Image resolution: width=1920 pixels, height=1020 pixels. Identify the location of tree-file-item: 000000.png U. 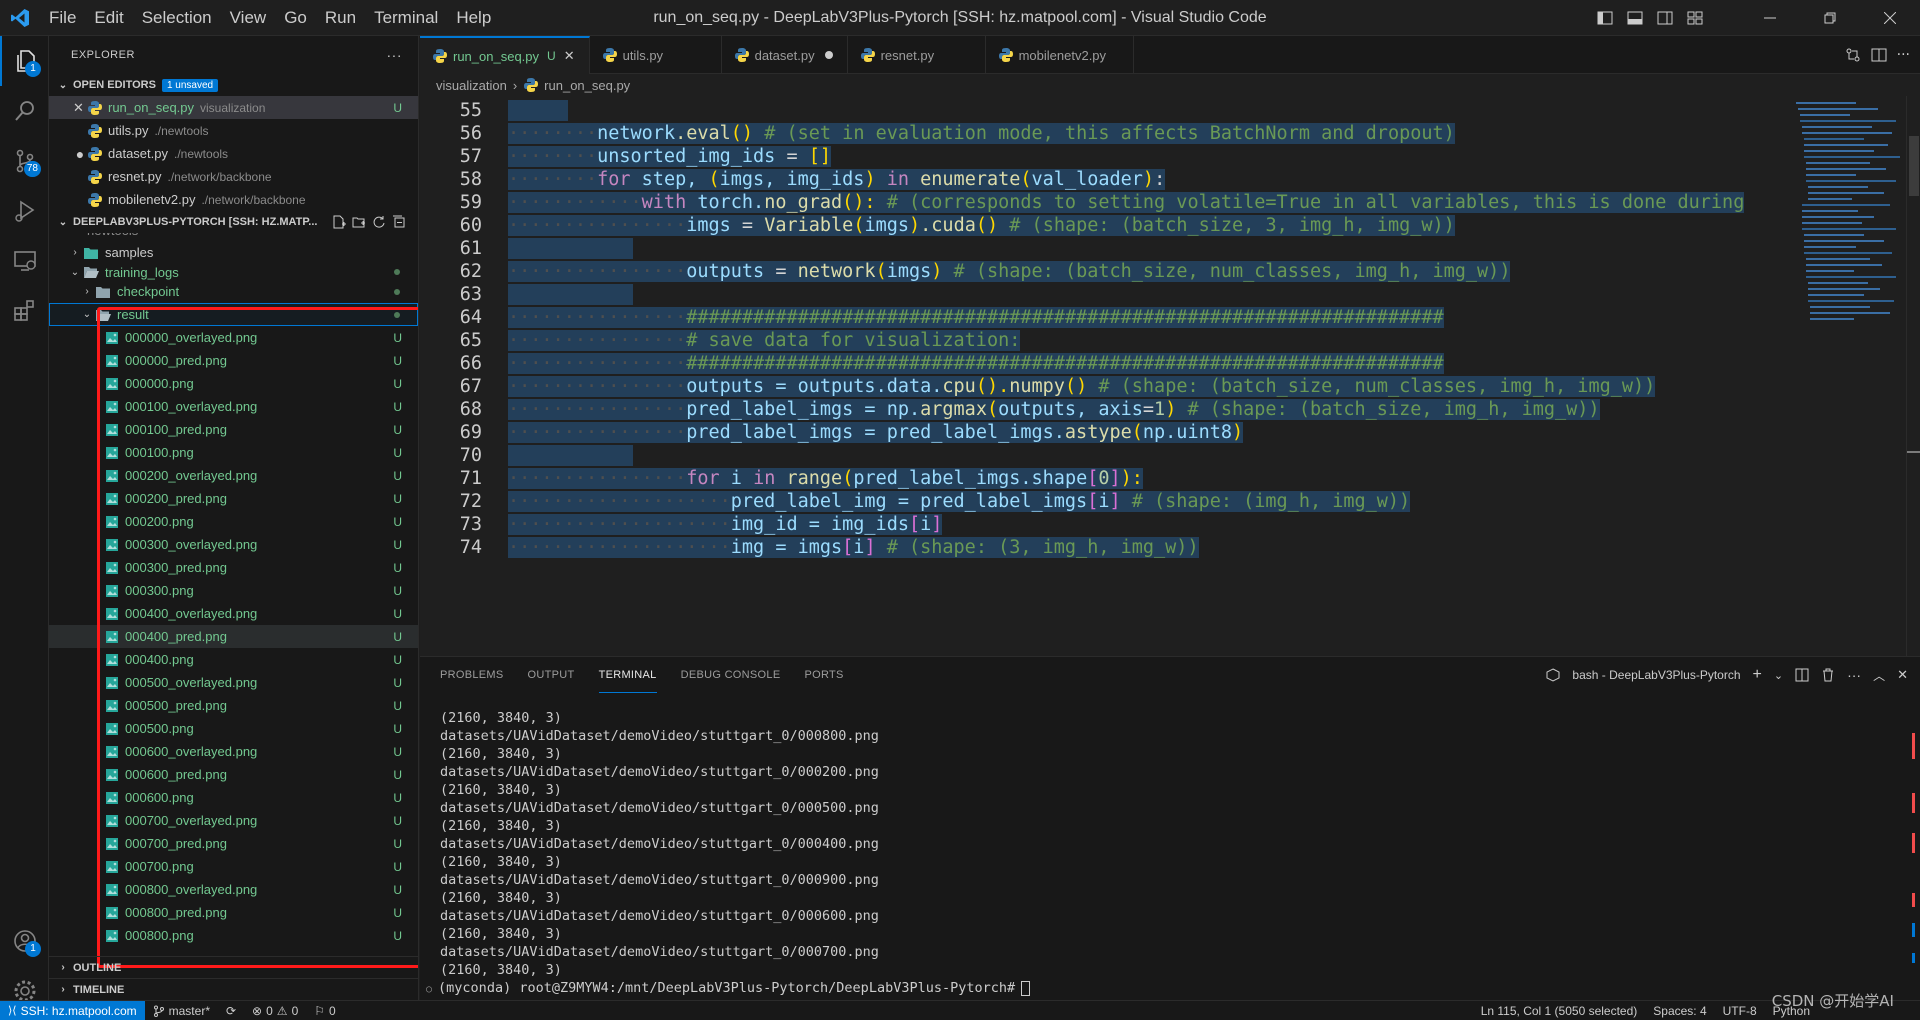
(233, 383).